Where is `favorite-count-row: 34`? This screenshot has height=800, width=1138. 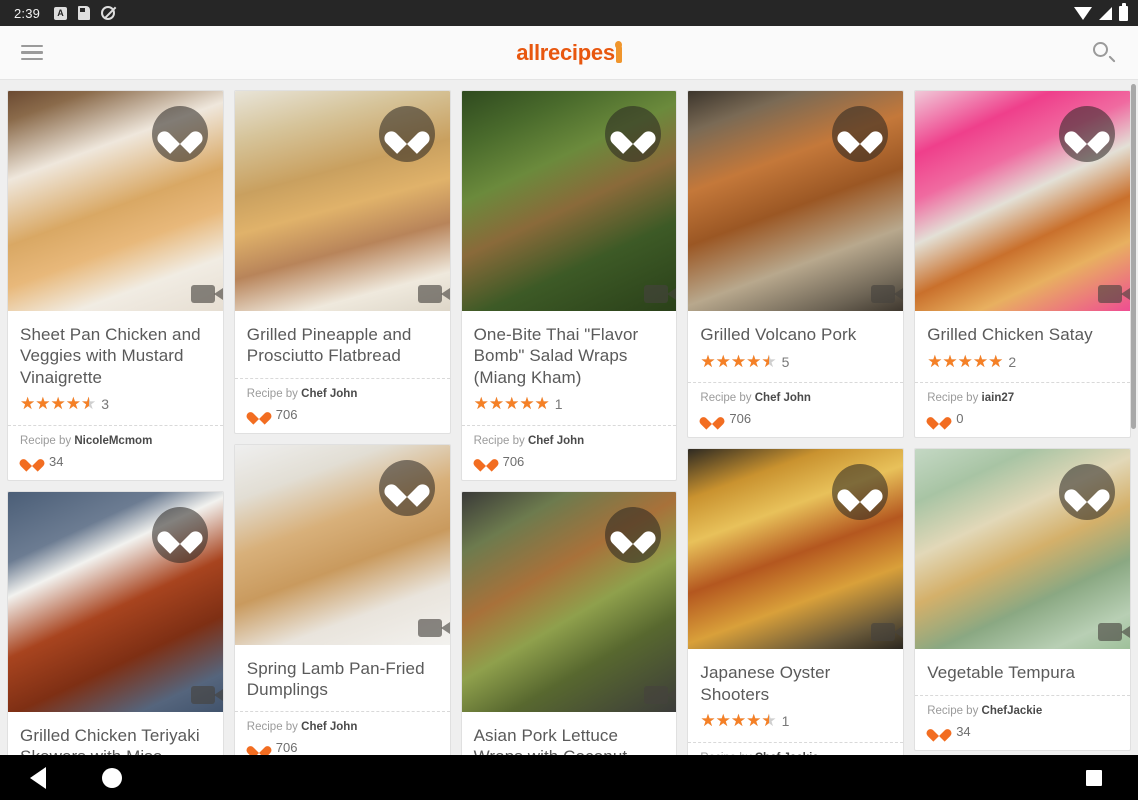 favorite-count-row: 34 is located at coordinates (115, 461).